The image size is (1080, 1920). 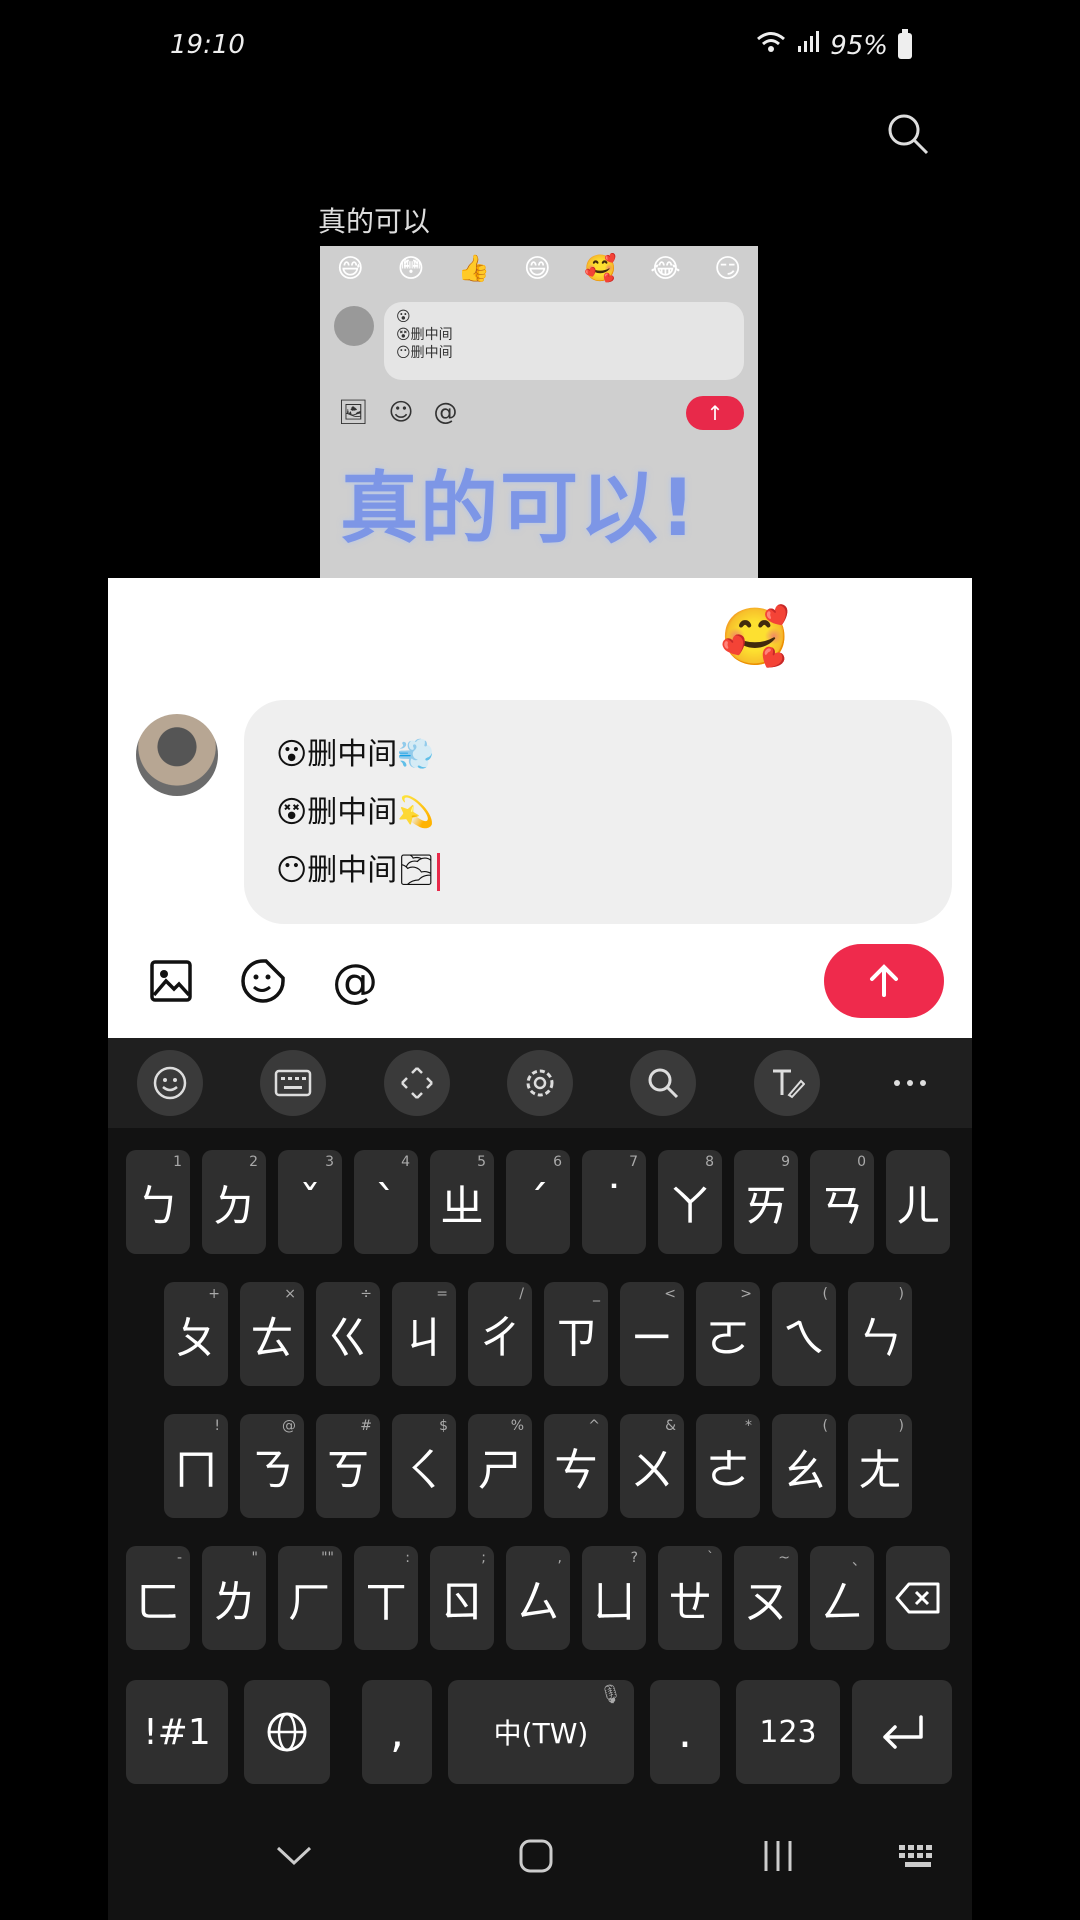 What do you see at coordinates (728, 1334) in the screenshot?
I see `key: > ㄛ` at bounding box center [728, 1334].